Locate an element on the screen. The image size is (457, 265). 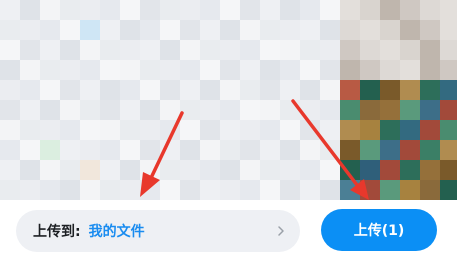
upload-to-label: 上传到: is located at coordinates (57, 232).